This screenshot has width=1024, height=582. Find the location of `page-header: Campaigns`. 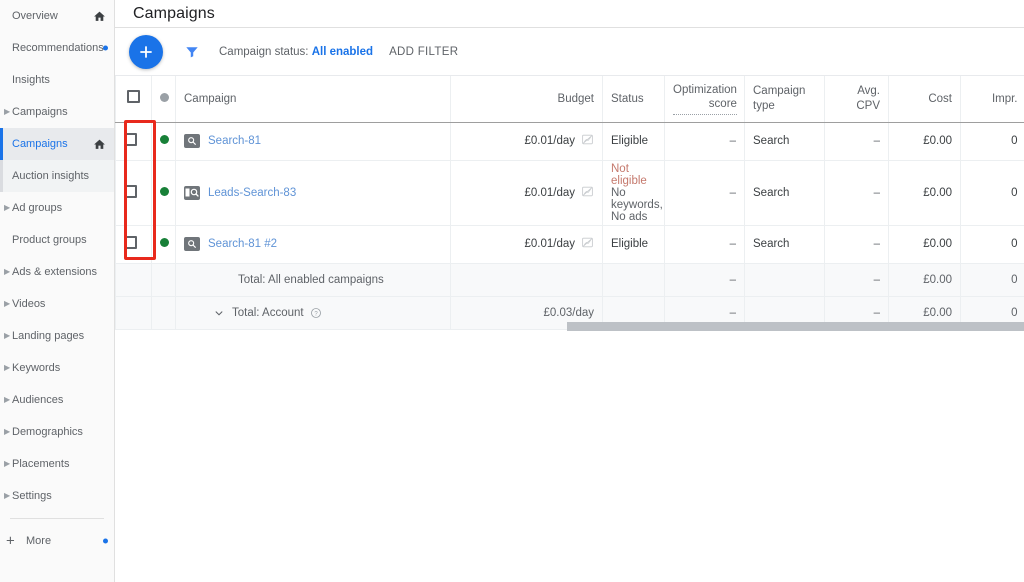

page-header: Campaigns is located at coordinates (569, 14).